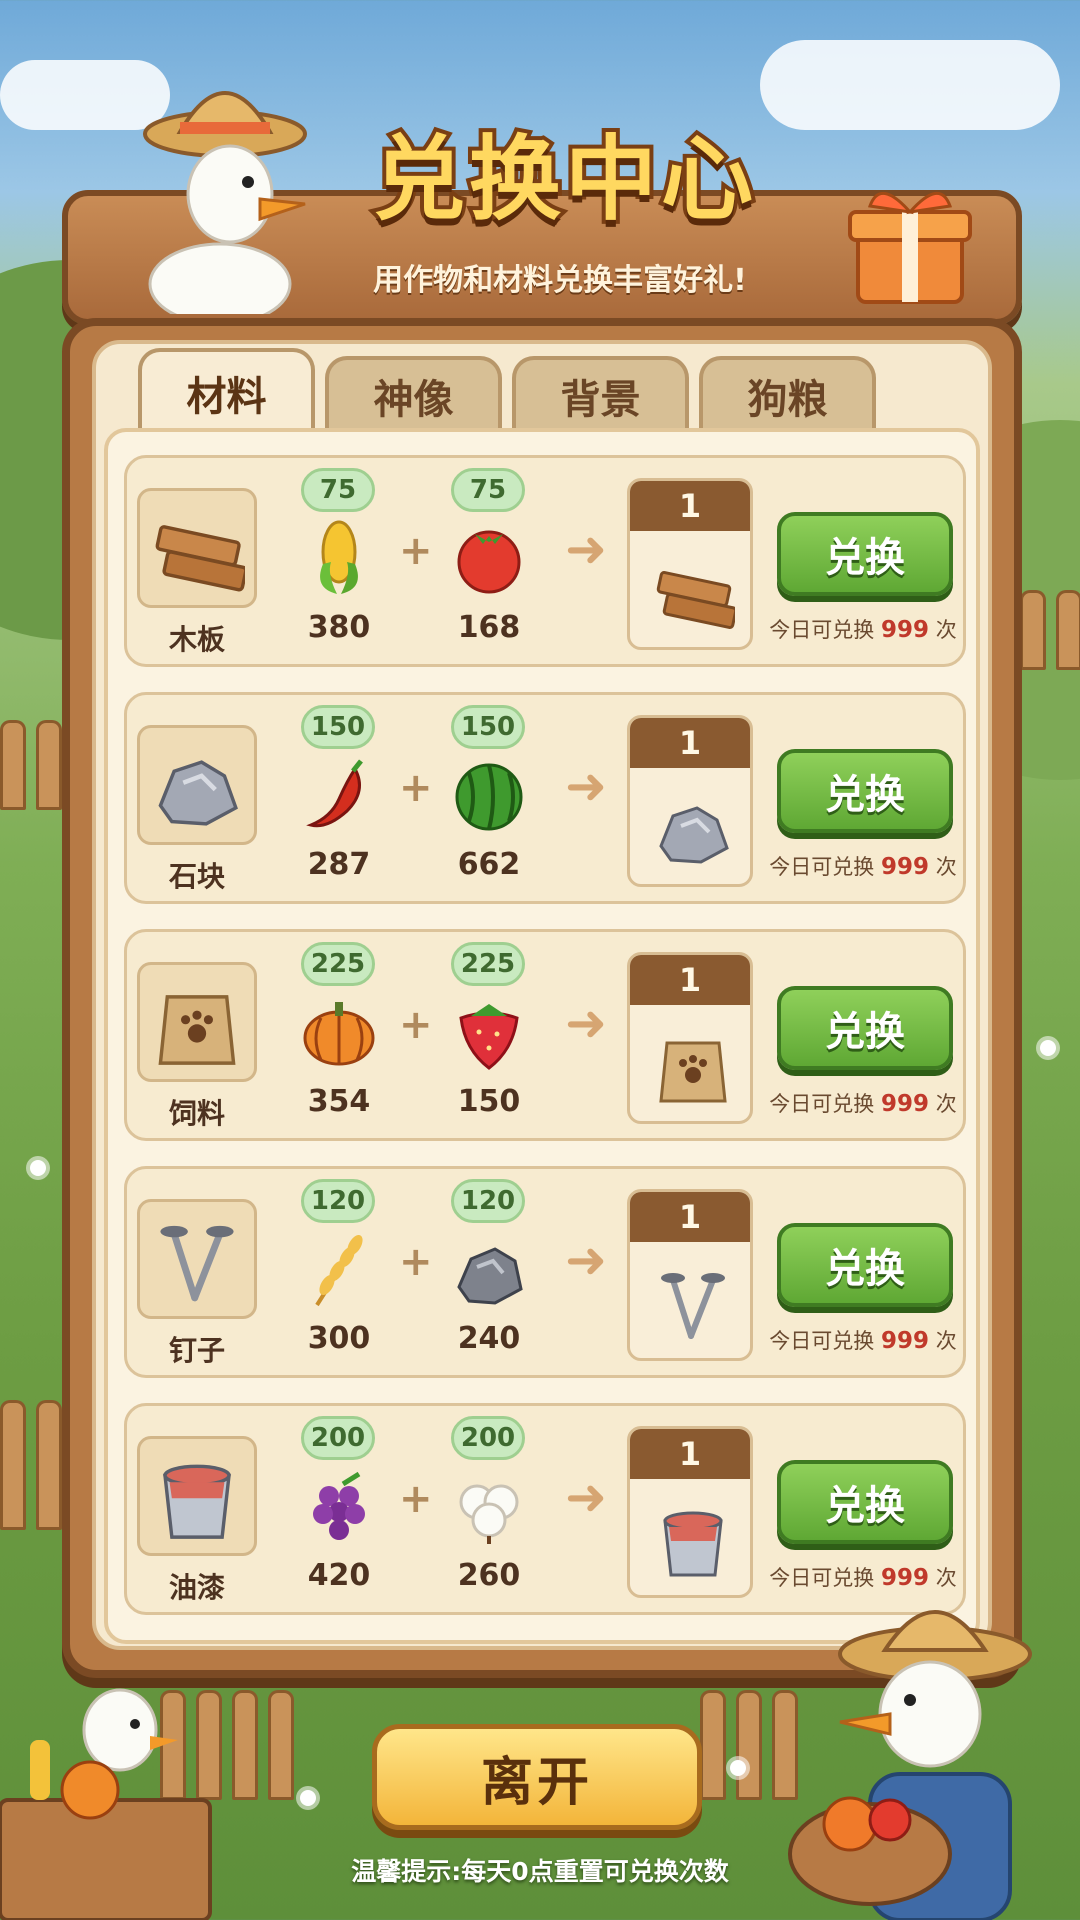 The width and height of the screenshot is (1080, 1920). Describe the element at coordinates (490, 1276) in the screenshot. I see `ore-icon` at that location.